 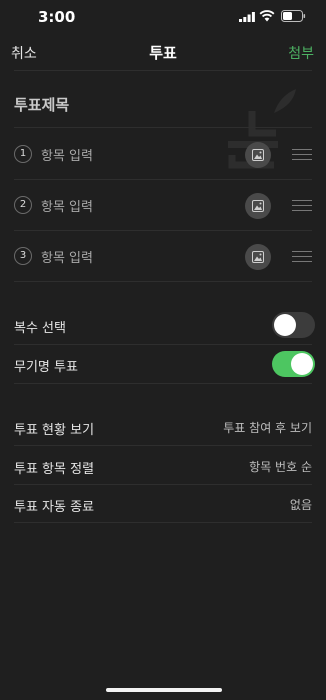 I want to click on status-time: 3:00, so click(x=57, y=17).